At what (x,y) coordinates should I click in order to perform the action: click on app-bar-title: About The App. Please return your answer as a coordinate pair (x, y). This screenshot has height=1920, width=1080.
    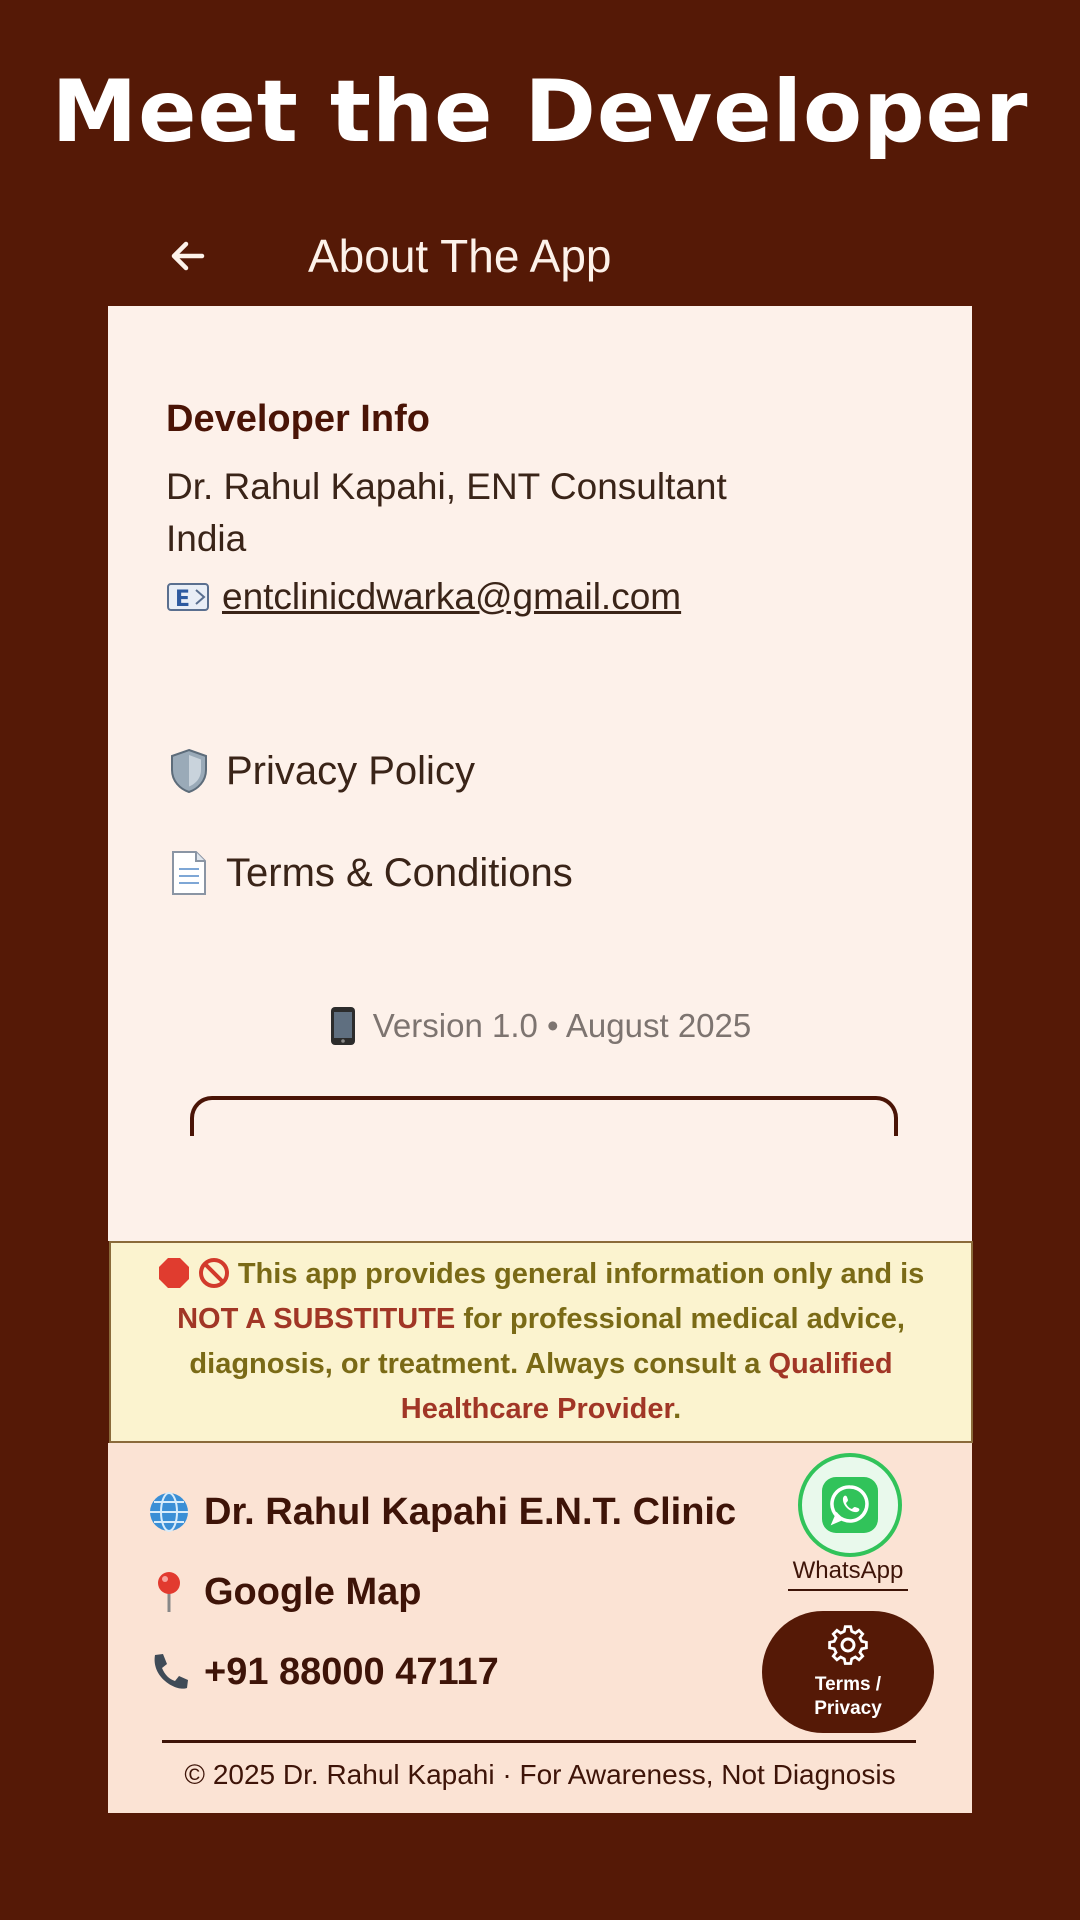
    Looking at the image, I should click on (460, 256).